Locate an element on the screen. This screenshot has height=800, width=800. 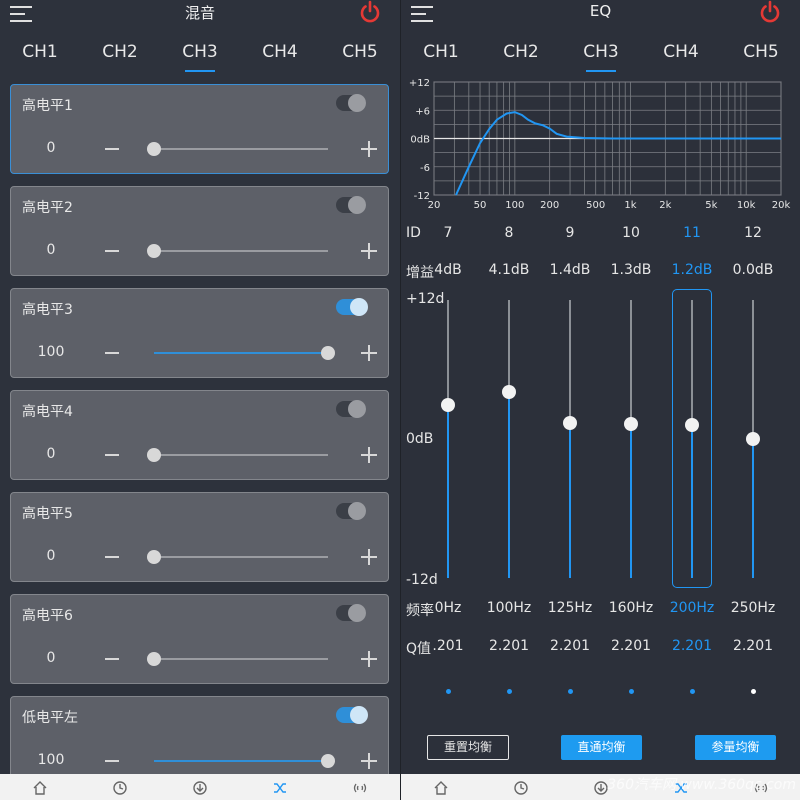
band-id: 10 is located at coordinates (631, 233).